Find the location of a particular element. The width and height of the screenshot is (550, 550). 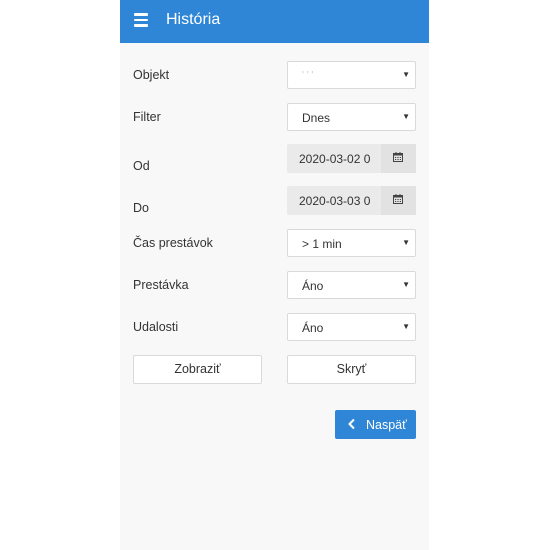

objekt-label: Objekt is located at coordinates (151, 75).